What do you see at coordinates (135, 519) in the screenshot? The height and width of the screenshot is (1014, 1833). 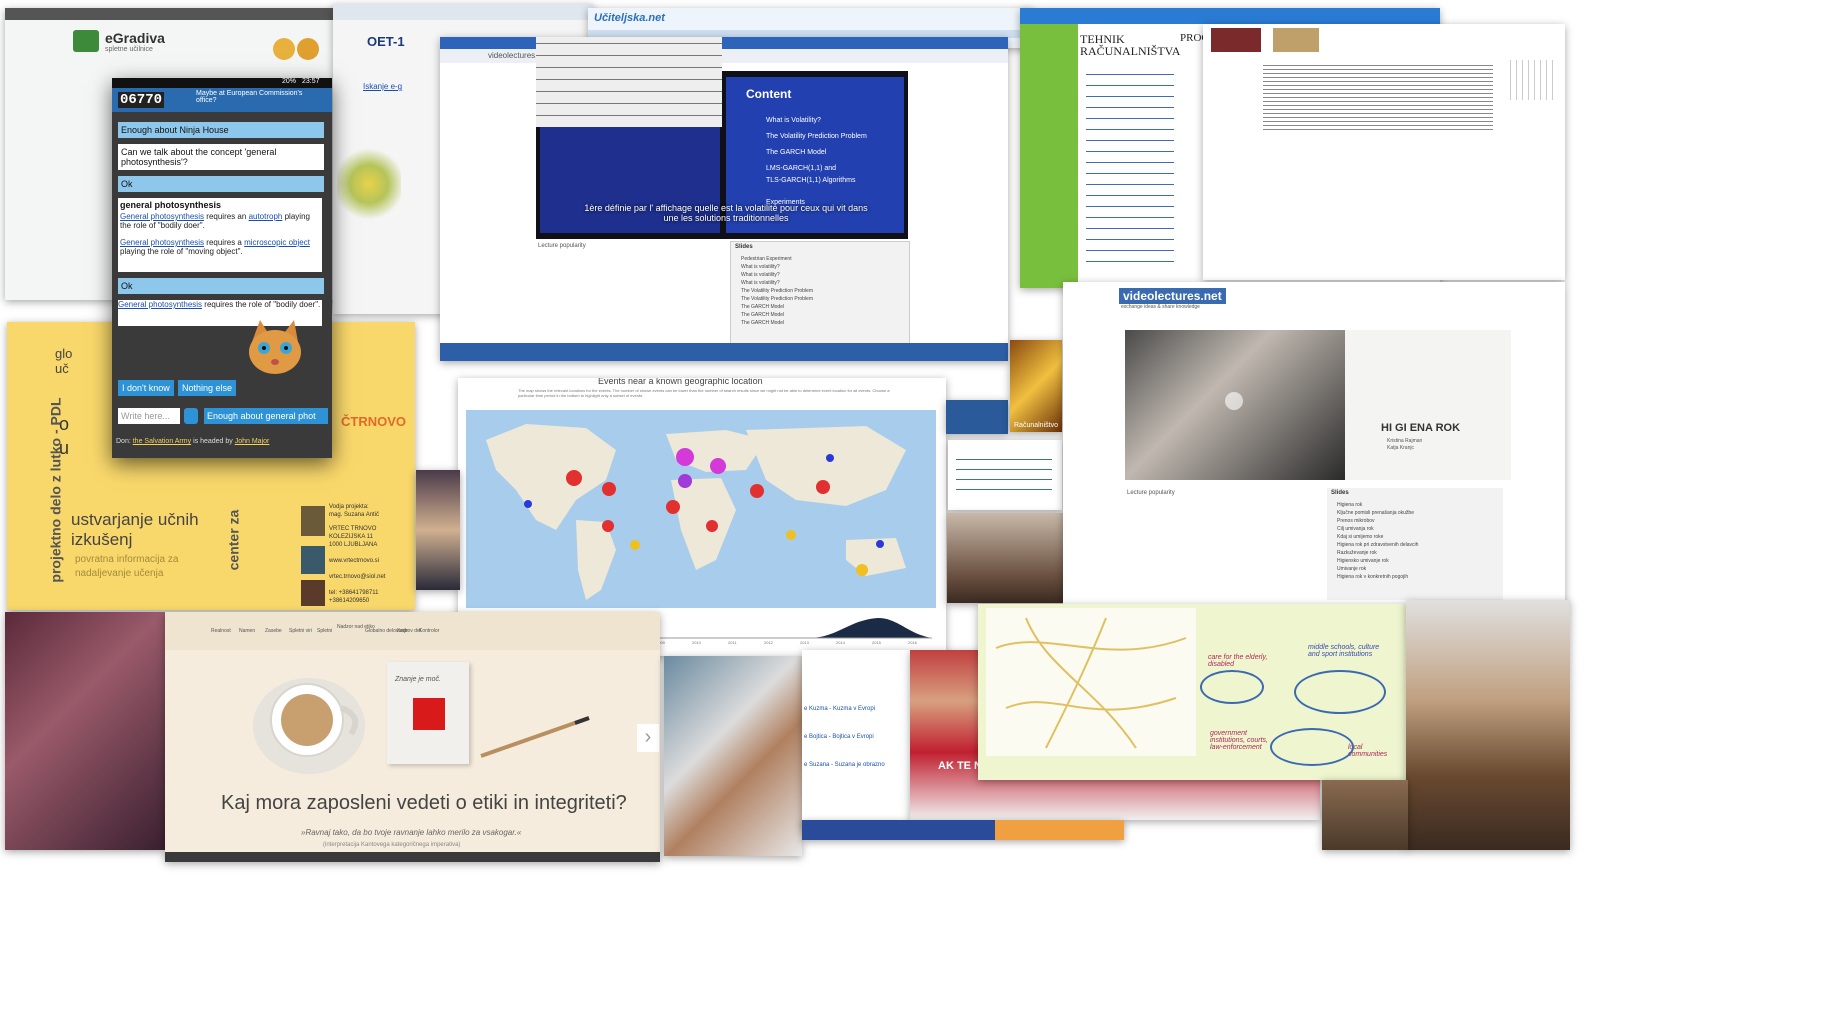 I see `poster-heading-1: ustvarjanje učnih` at bounding box center [135, 519].